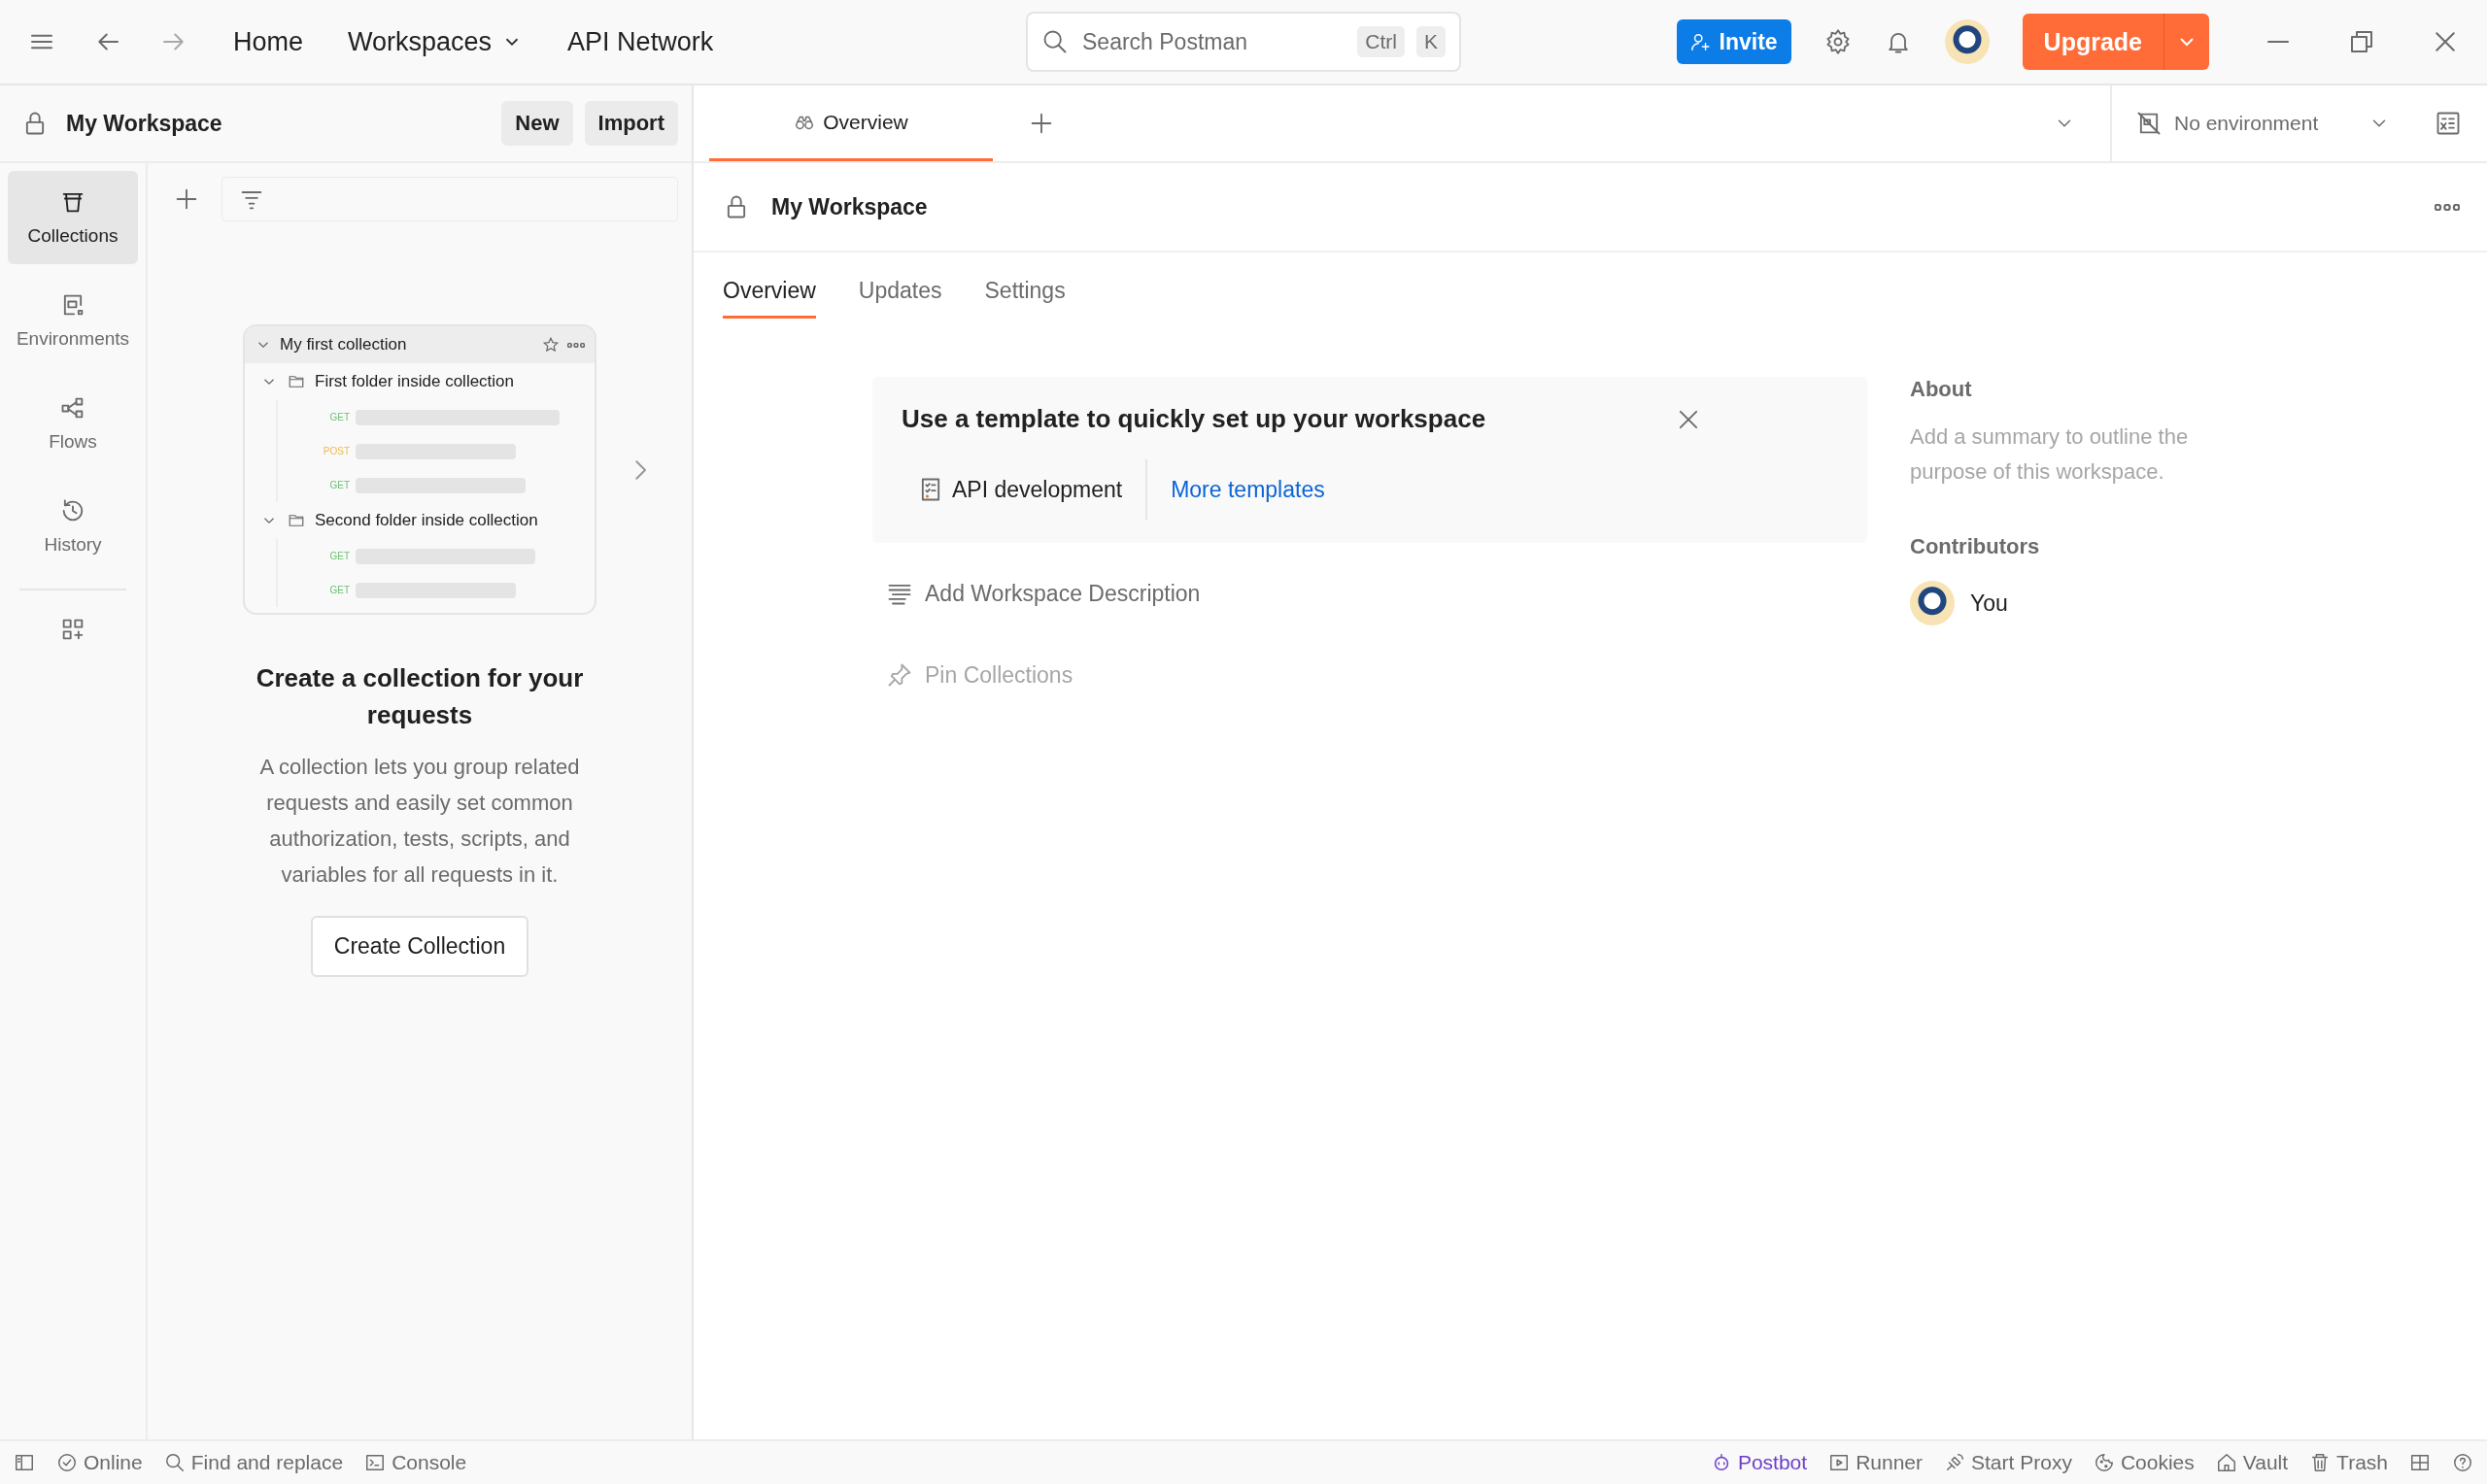  I want to click on status-bar-item: Online, so click(99, 1462).